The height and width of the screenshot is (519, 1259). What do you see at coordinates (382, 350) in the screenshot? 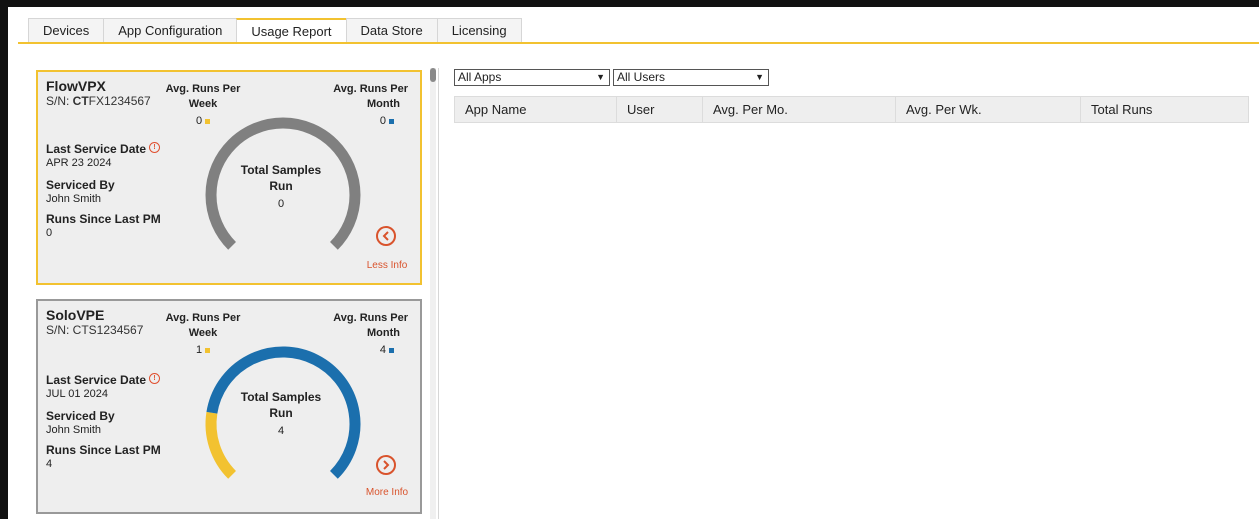
I see `avg-month-value: 4` at bounding box center [382, 350].